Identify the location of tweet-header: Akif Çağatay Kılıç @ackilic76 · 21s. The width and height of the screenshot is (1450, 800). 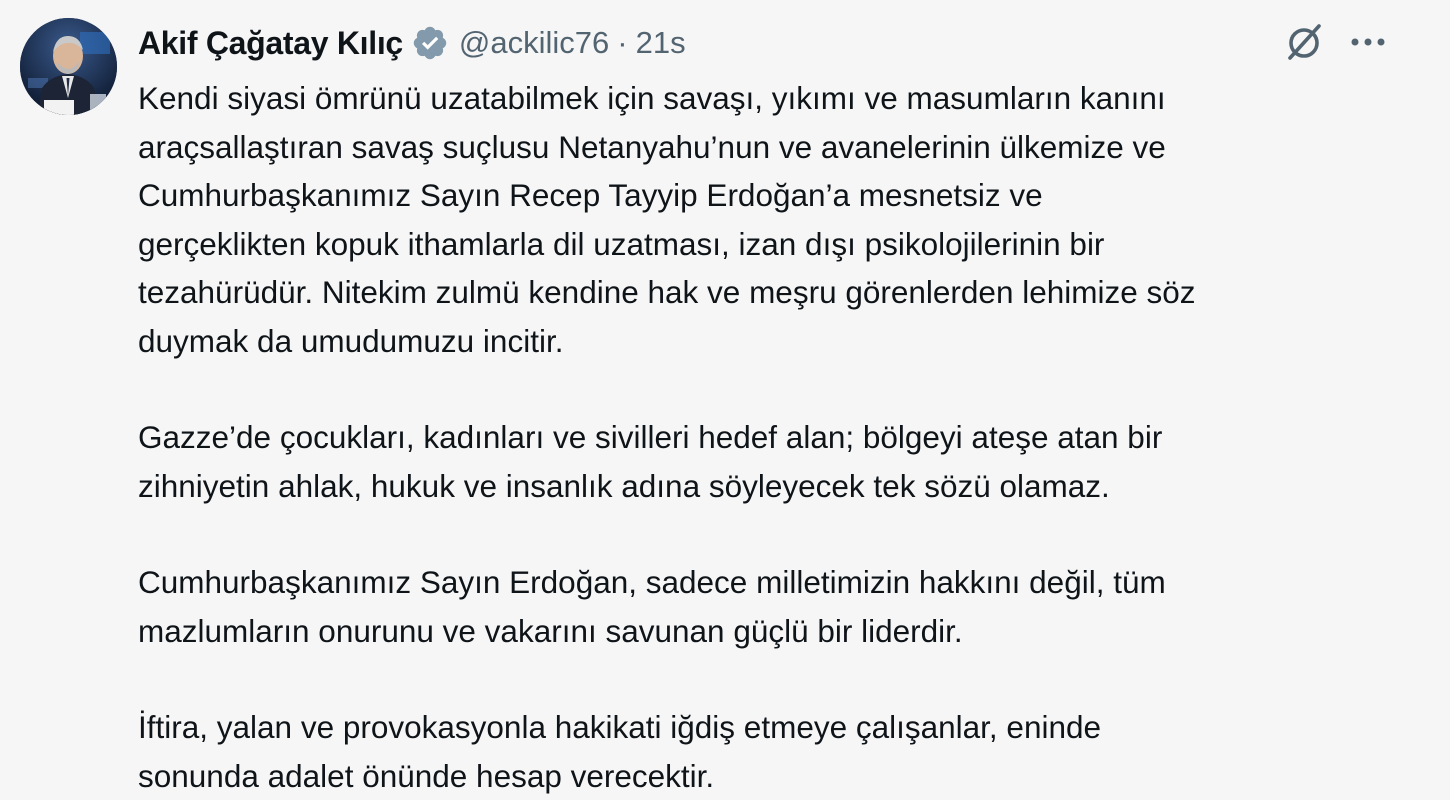
(412, 43).